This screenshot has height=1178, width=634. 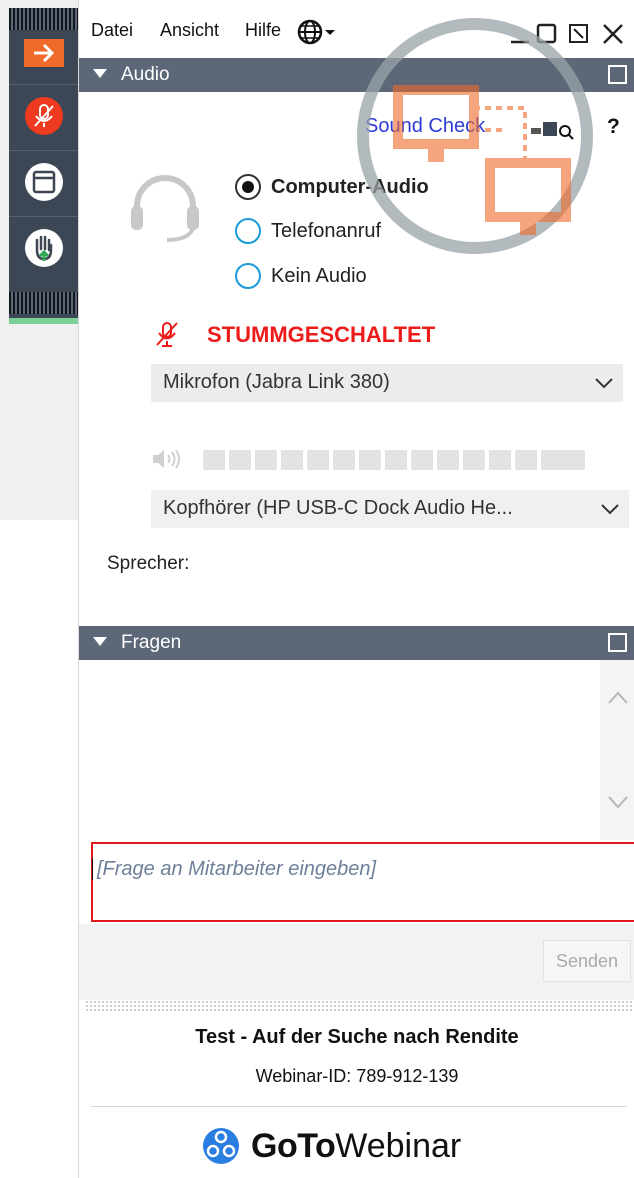 I want to click on close-icon, so click(x=613, y=34).